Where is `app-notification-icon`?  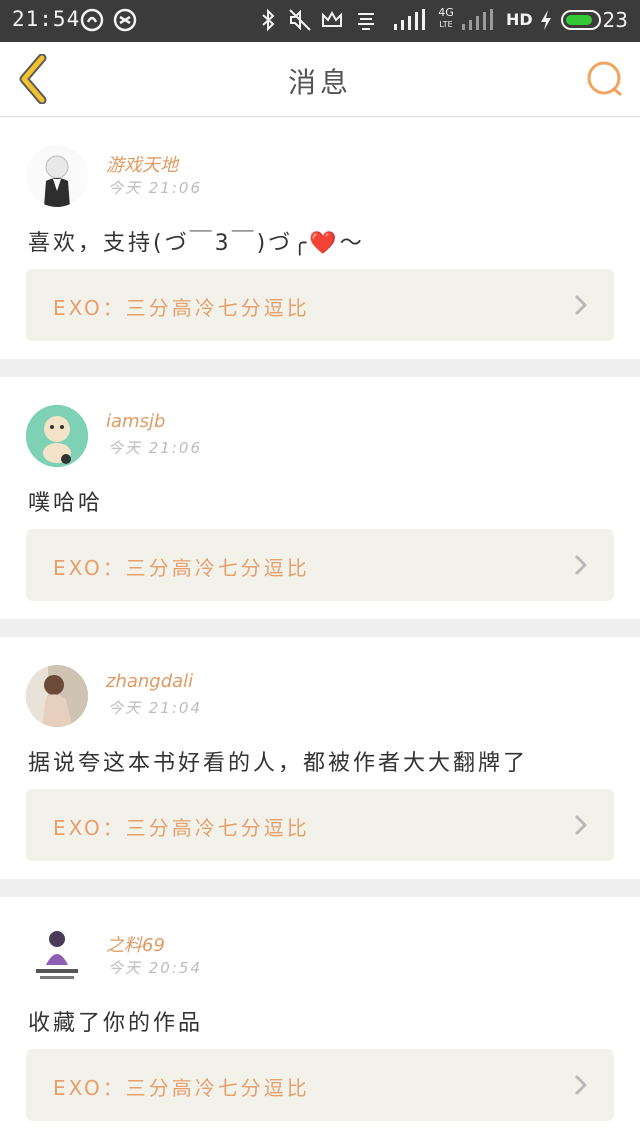 app-notification-icon is located at coordinates (92, 20).